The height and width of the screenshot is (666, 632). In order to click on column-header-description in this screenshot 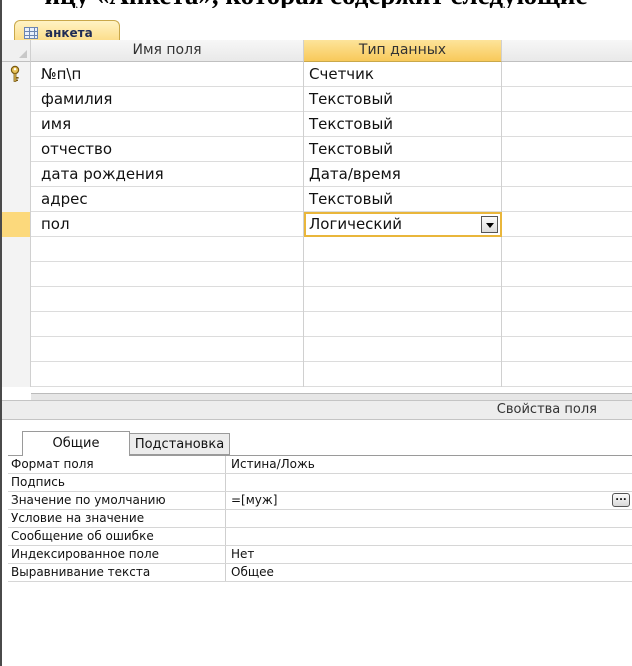, I will do `click(567, 51)`.